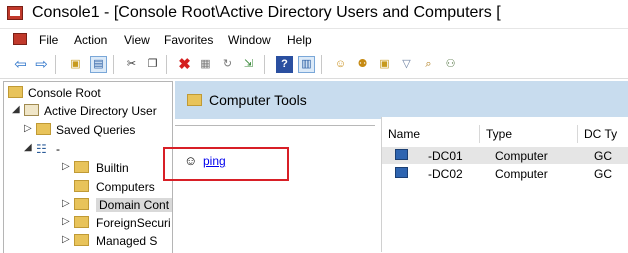 The height and width of the screenshot is (253, 628). Describe the element at coordinates (112, 168) in the screenshot. I see `tree-item-label: Builtin` at that location.